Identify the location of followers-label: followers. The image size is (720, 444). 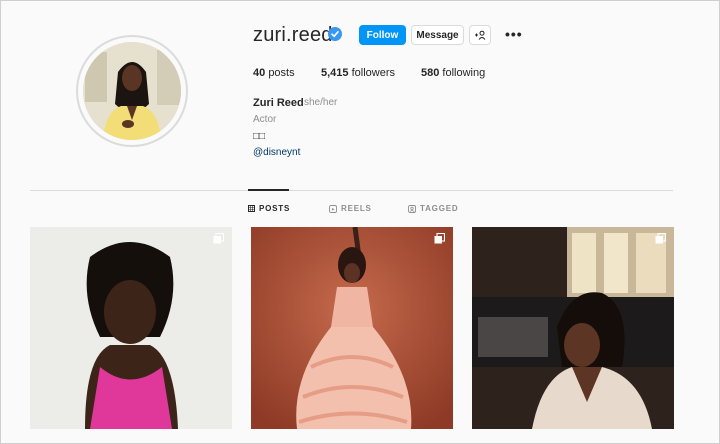
(373, 73).